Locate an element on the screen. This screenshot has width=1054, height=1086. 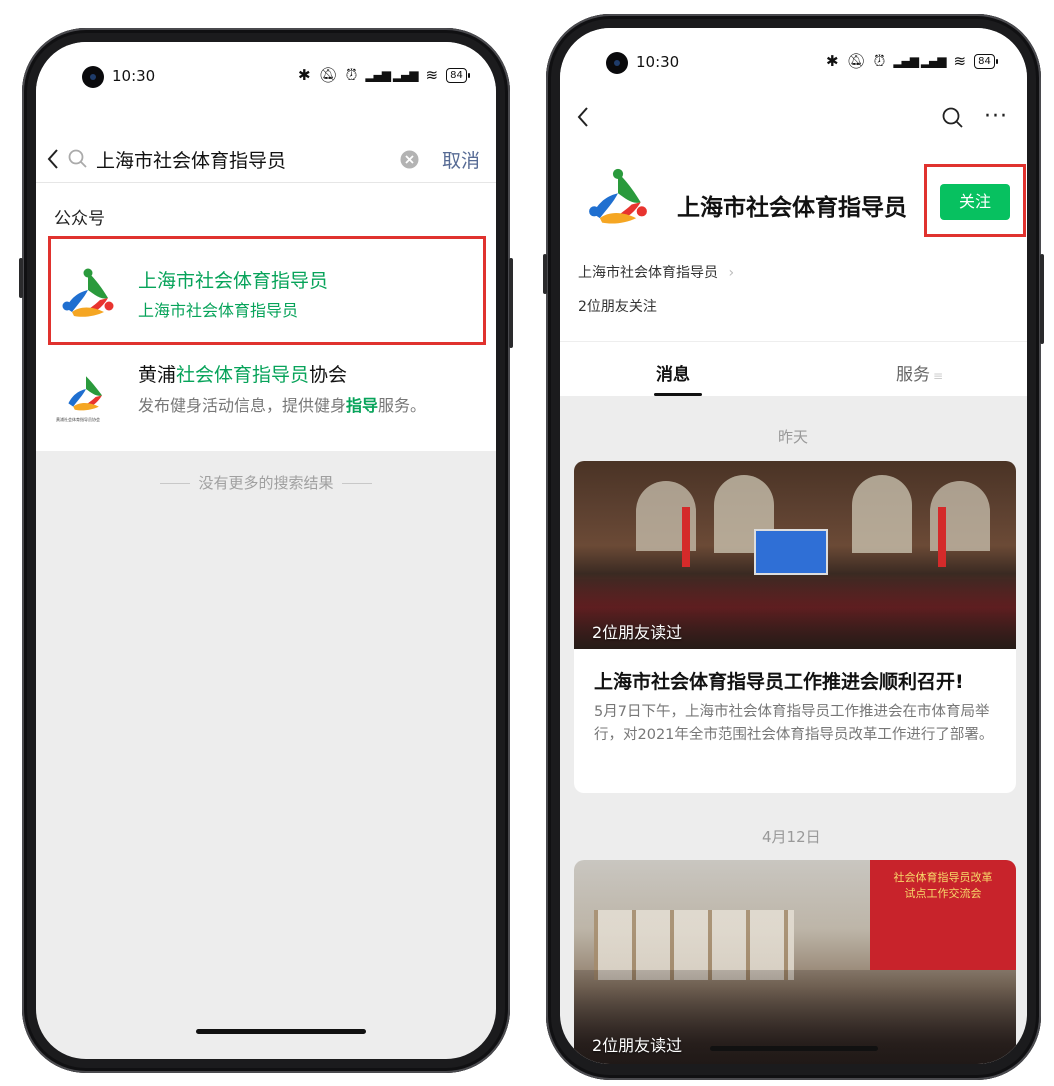
no-more-results: 没有更多的搜索结果 is located at coordinates (266, 482).